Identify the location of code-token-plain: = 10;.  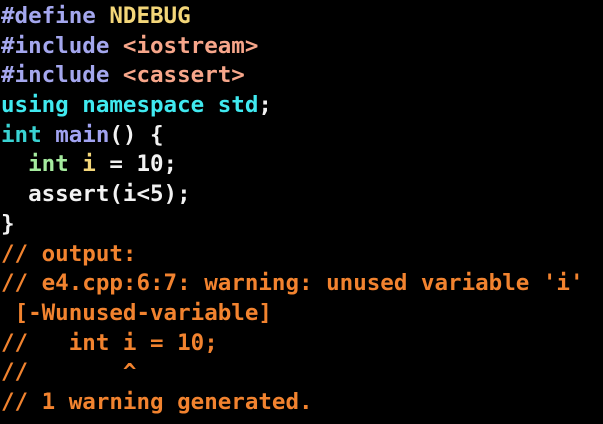
(136, 164).